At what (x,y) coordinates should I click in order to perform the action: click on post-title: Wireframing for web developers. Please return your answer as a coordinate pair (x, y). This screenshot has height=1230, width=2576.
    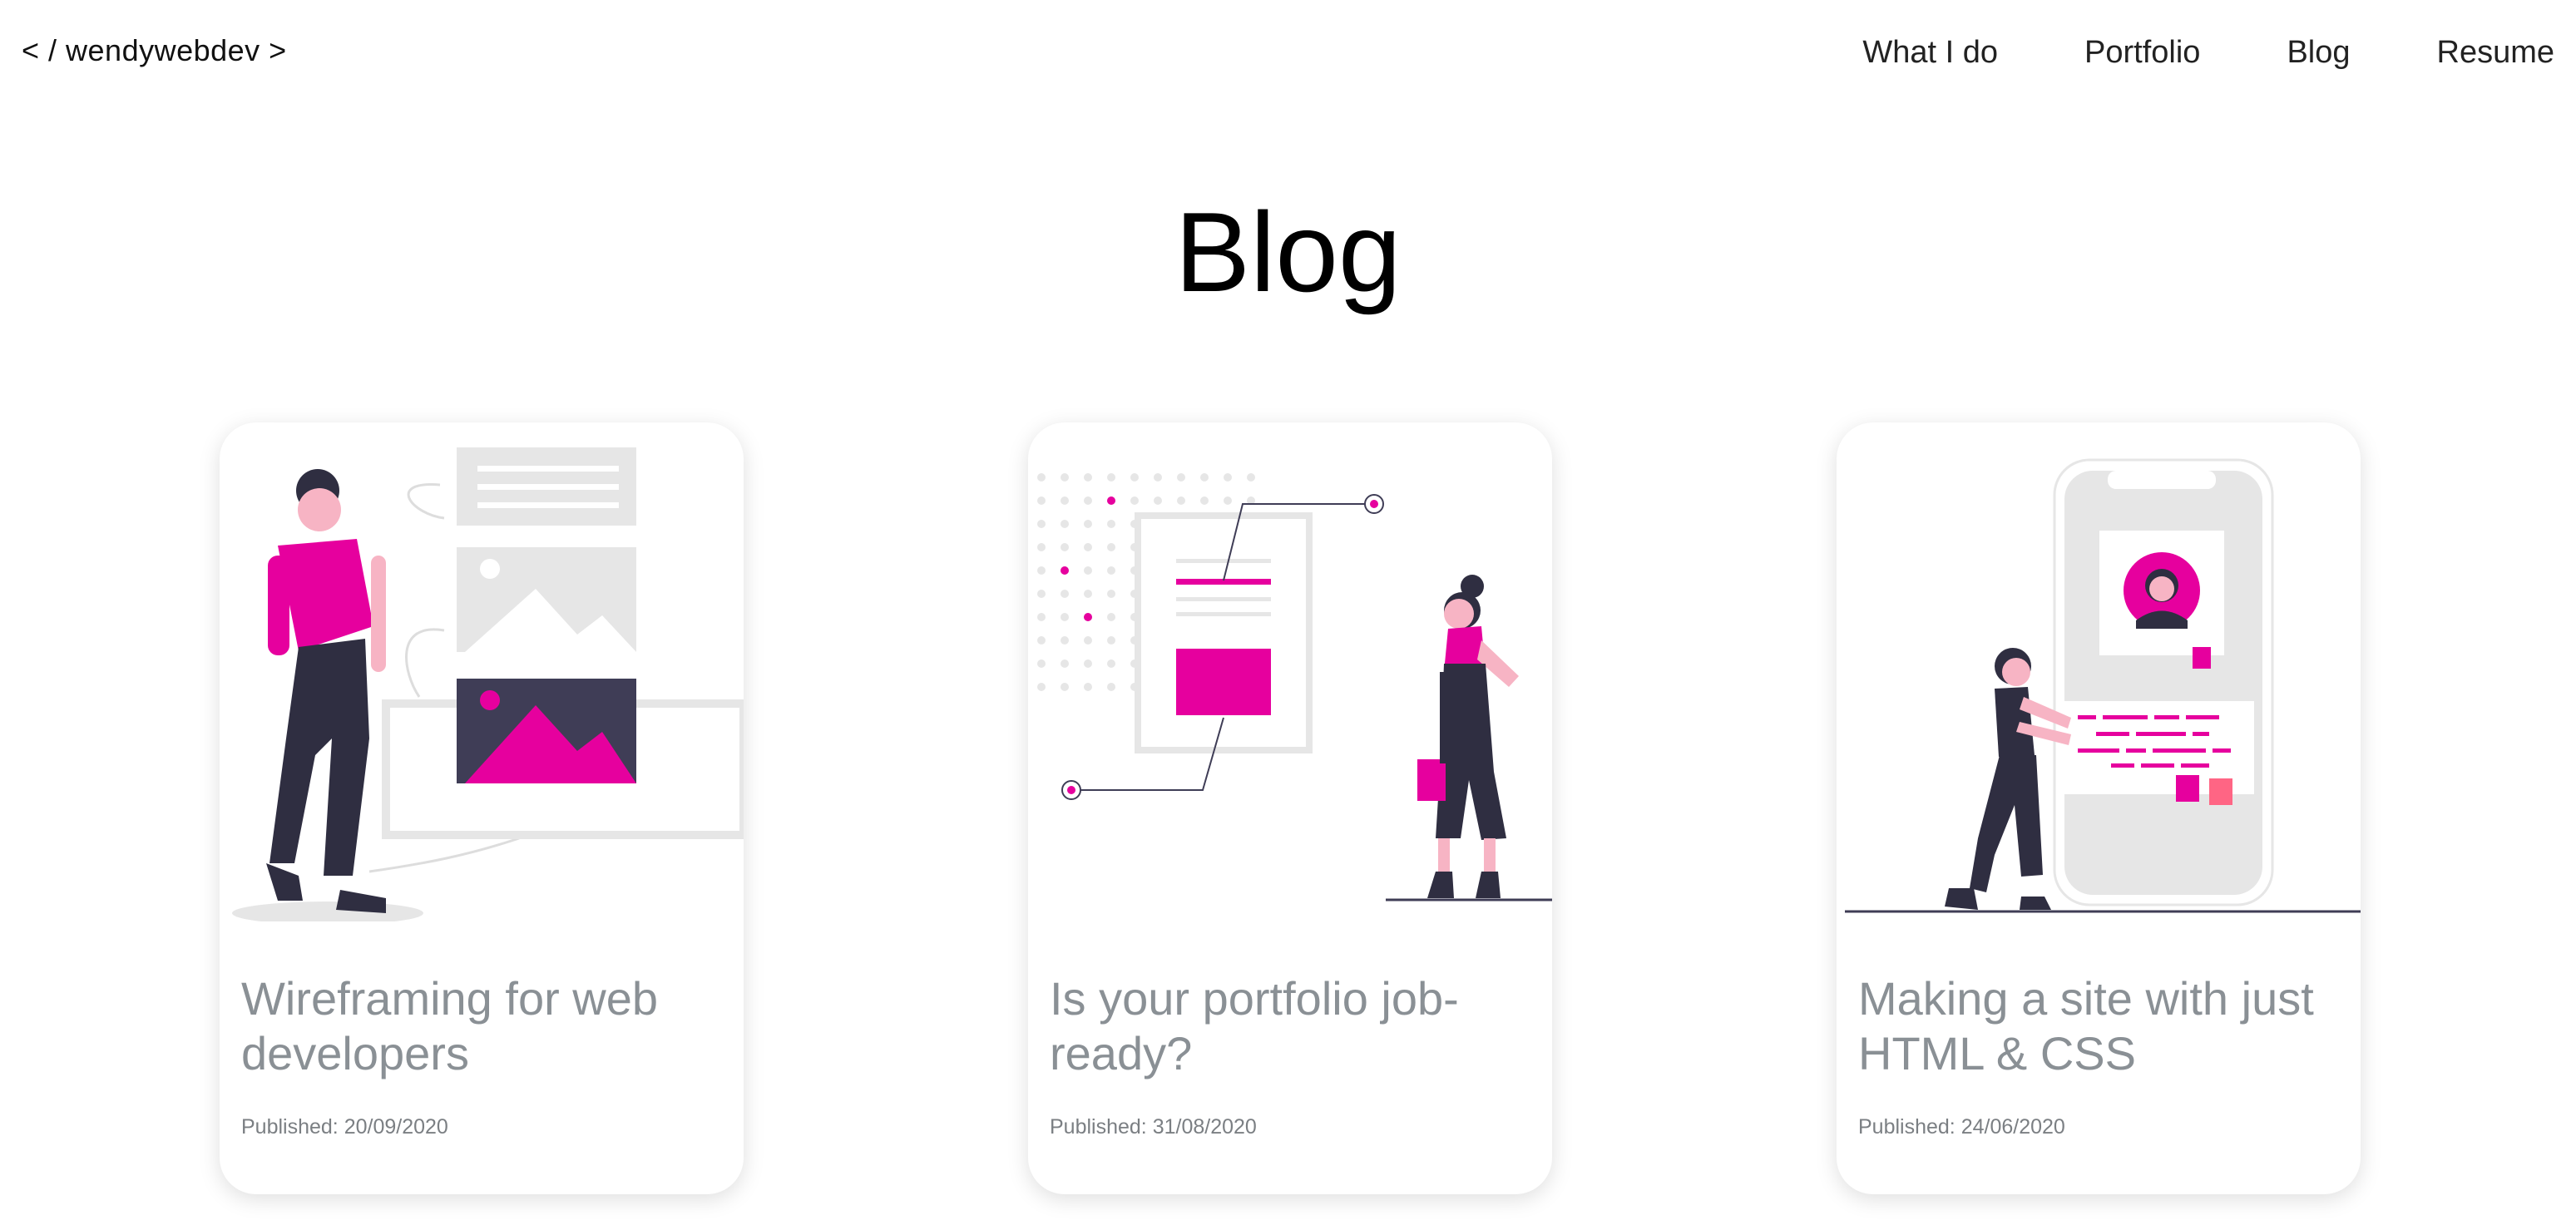
    Looking at the image, I should click on (485, 1026).